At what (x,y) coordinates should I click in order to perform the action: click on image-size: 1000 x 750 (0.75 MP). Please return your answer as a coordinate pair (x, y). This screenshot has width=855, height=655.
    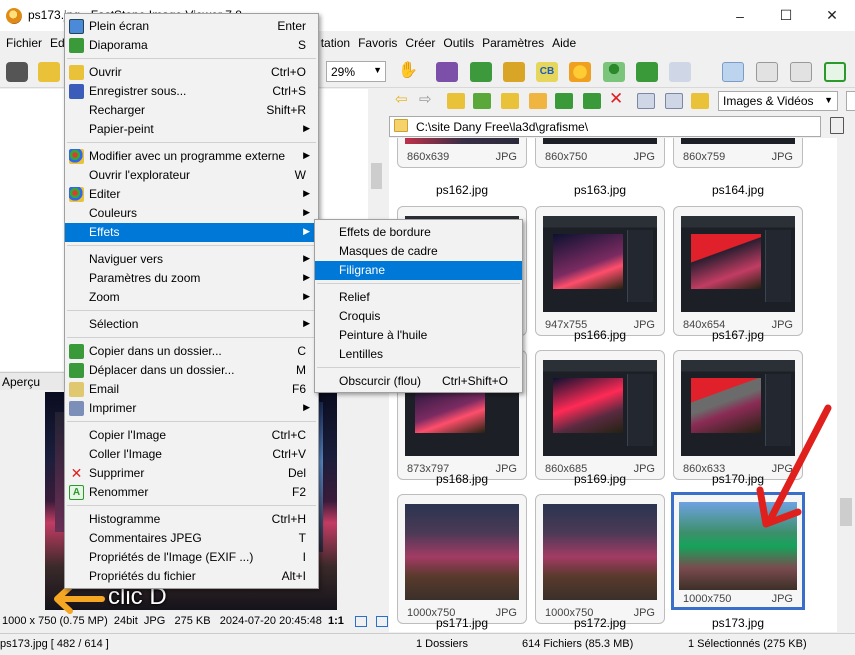
    Looking at the image, I should click on (55, 621).